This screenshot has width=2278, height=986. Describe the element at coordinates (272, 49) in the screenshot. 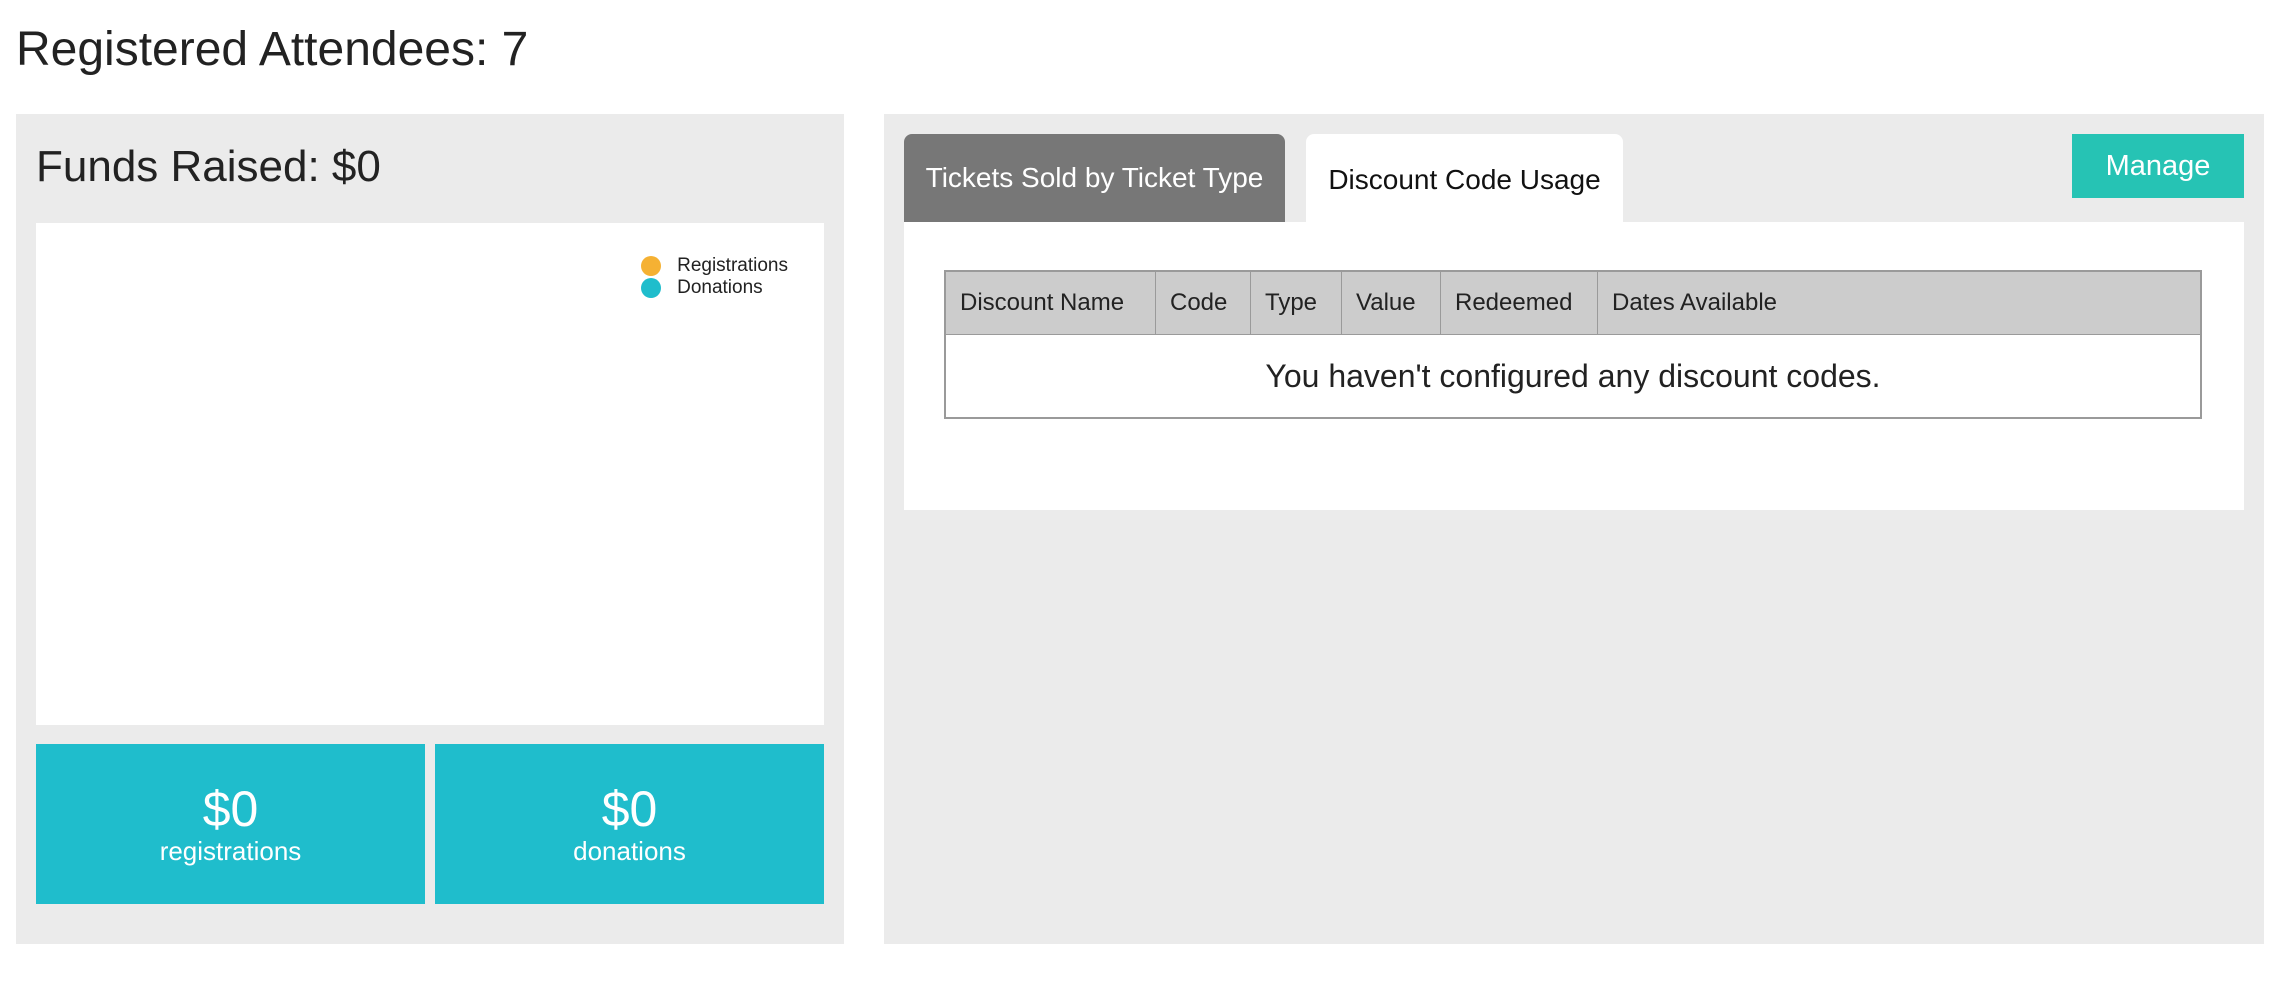

I see `page-title: Registered Attendees: 7` at that location.